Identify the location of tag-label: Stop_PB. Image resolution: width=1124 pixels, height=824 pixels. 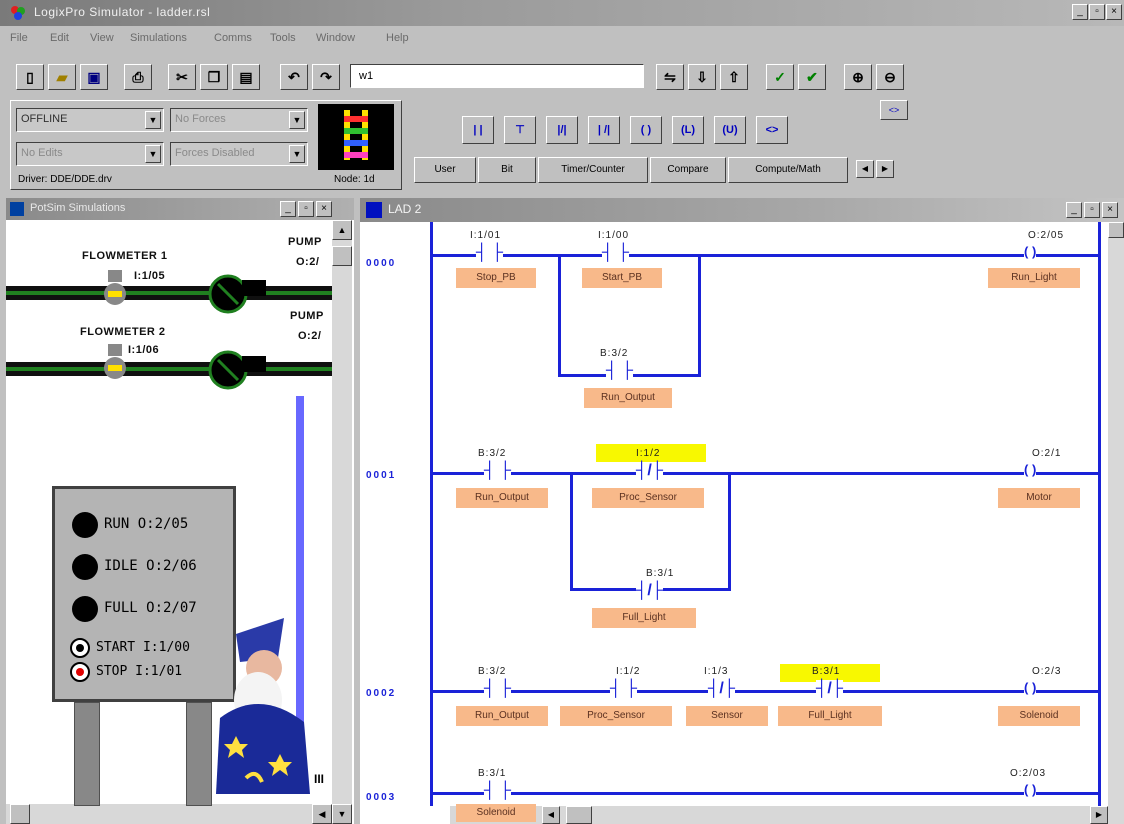
(496, 278).